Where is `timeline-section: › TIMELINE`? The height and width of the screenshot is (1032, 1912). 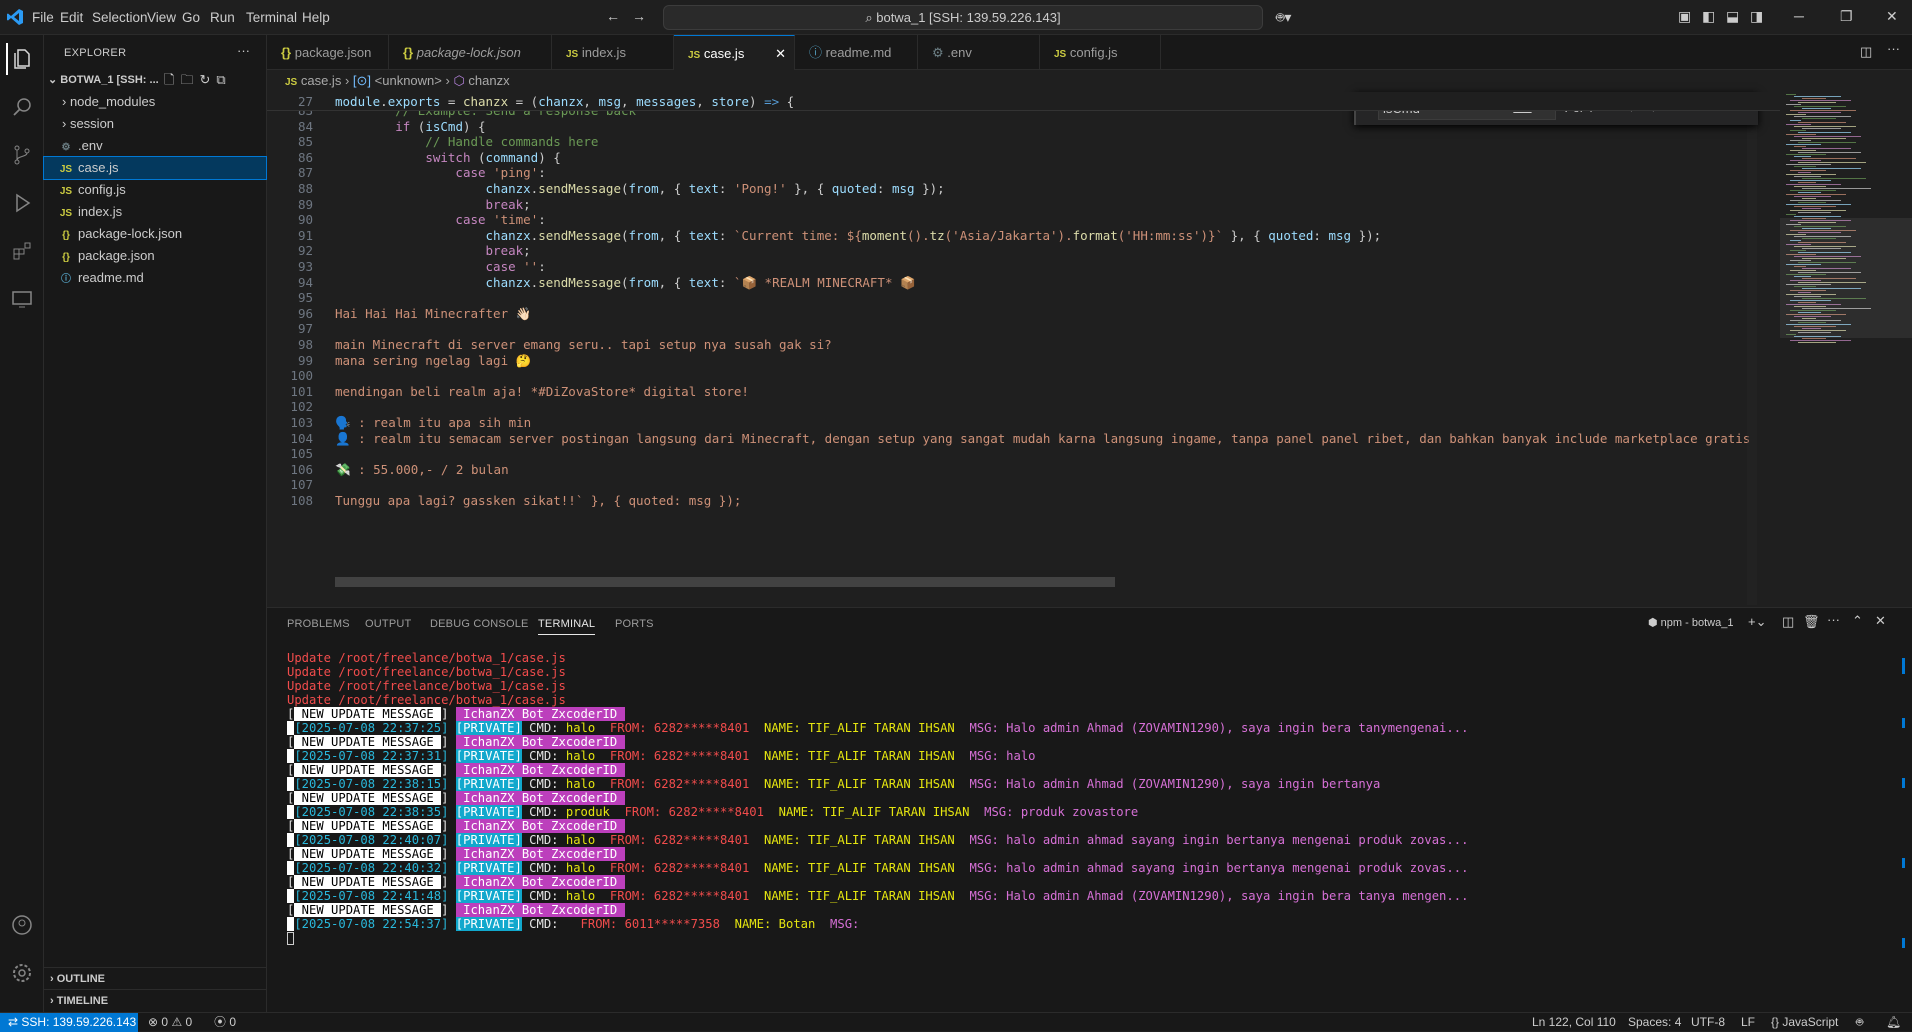 timeline-section: › TIMELINE is located at coordinates (155, 1000).